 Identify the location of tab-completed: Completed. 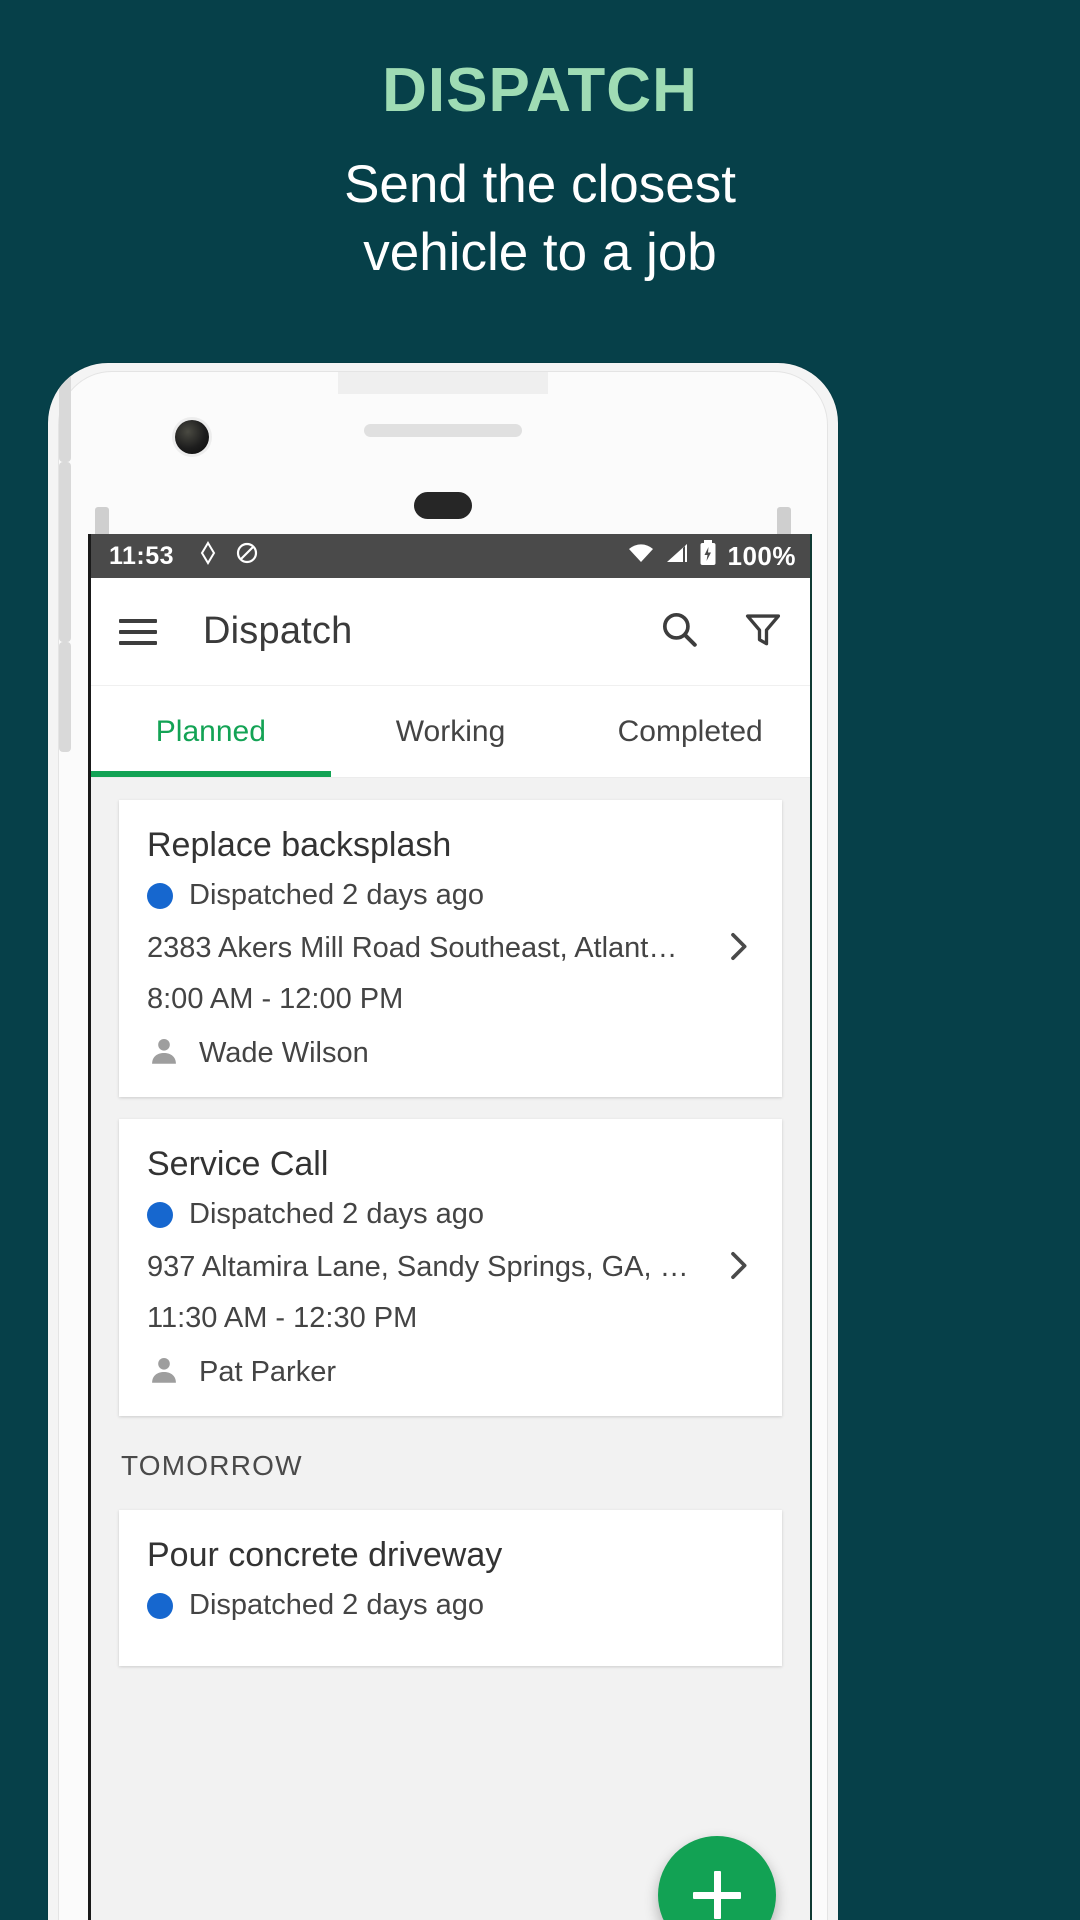
(690, 731).